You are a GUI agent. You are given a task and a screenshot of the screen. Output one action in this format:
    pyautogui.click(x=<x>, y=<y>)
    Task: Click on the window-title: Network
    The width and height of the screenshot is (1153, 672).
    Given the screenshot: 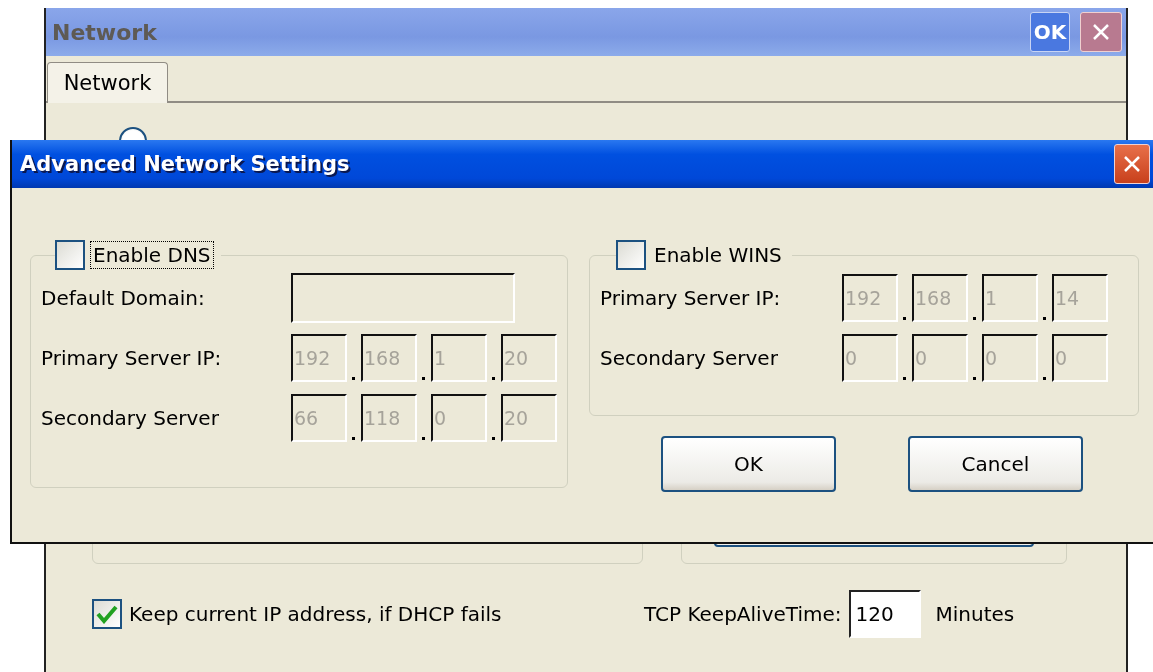 What is the action you would take?
    pyautogui.click(x=105, y=32)
    